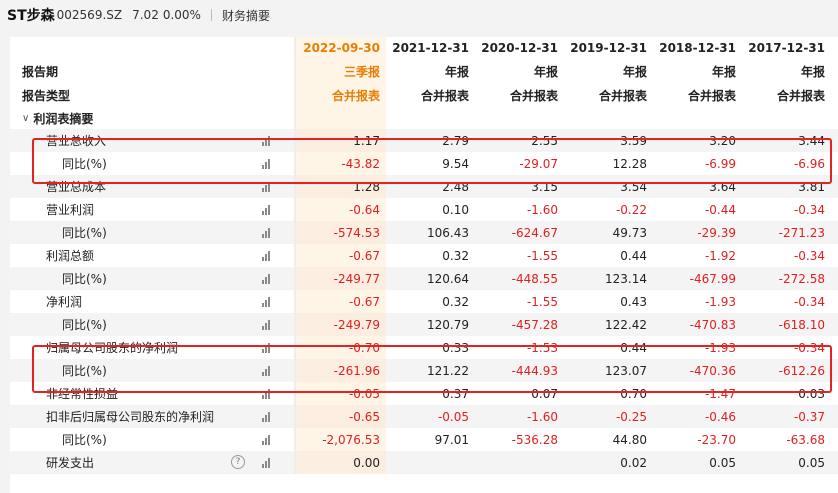 The image size is (838, 493). Describe the element at coordinates (31, 15) in the screenshot. I see `stock-name: ST步森` at that location.